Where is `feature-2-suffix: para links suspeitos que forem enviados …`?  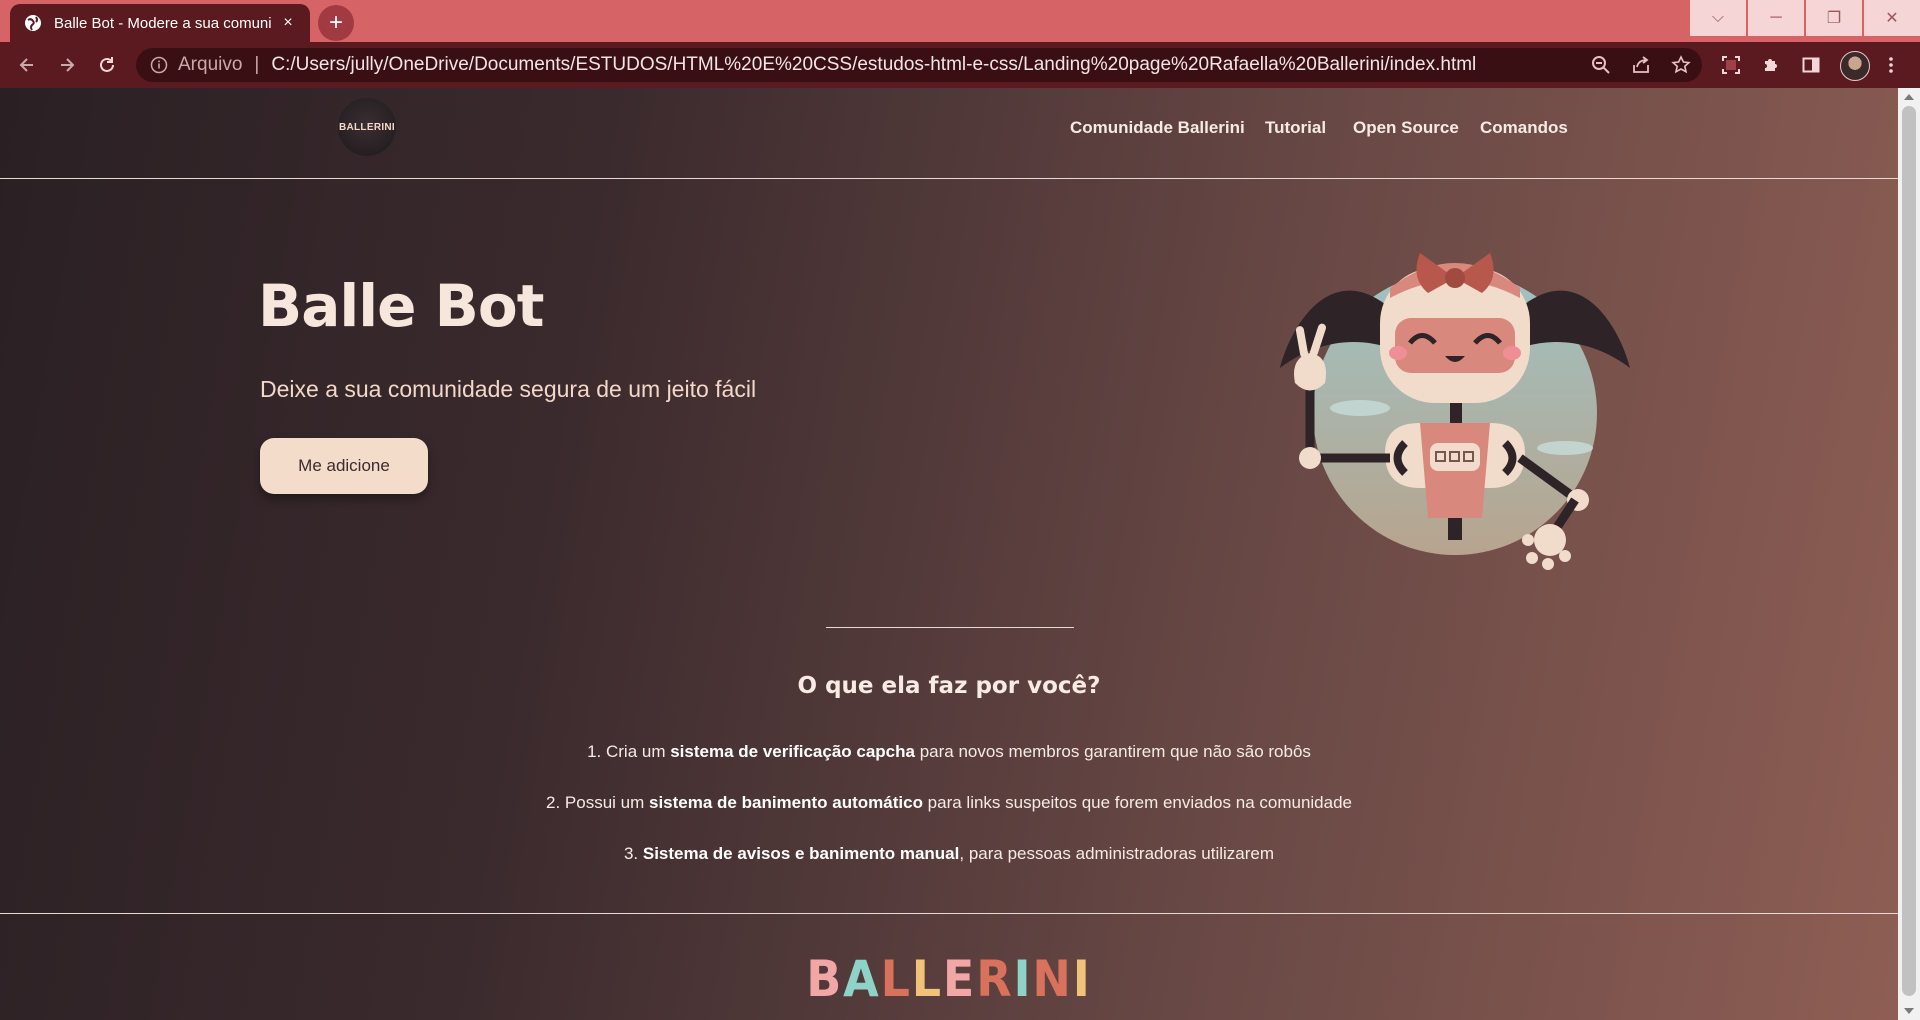 feature-2-suffix: para links suspeitos que forem enviados … is located at coordinates (1137, 802).